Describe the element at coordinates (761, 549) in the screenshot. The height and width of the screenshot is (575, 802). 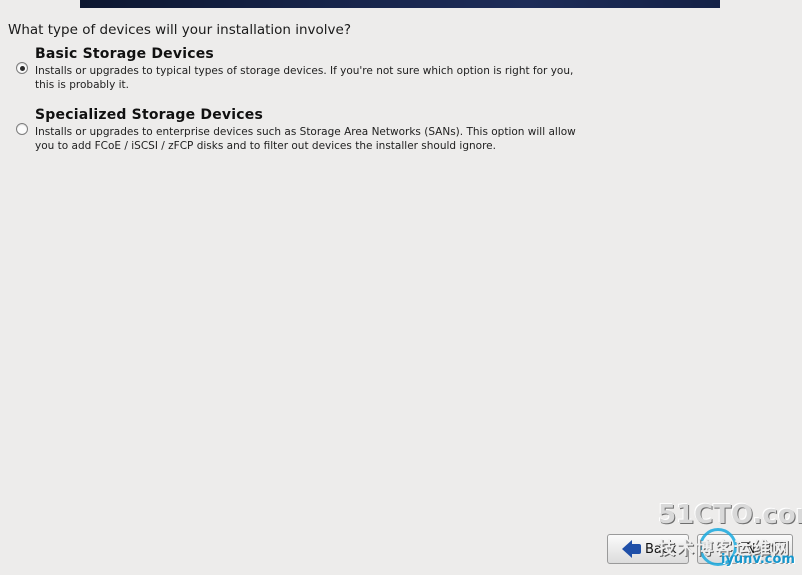
I see `next-button-label: Next` at that location.